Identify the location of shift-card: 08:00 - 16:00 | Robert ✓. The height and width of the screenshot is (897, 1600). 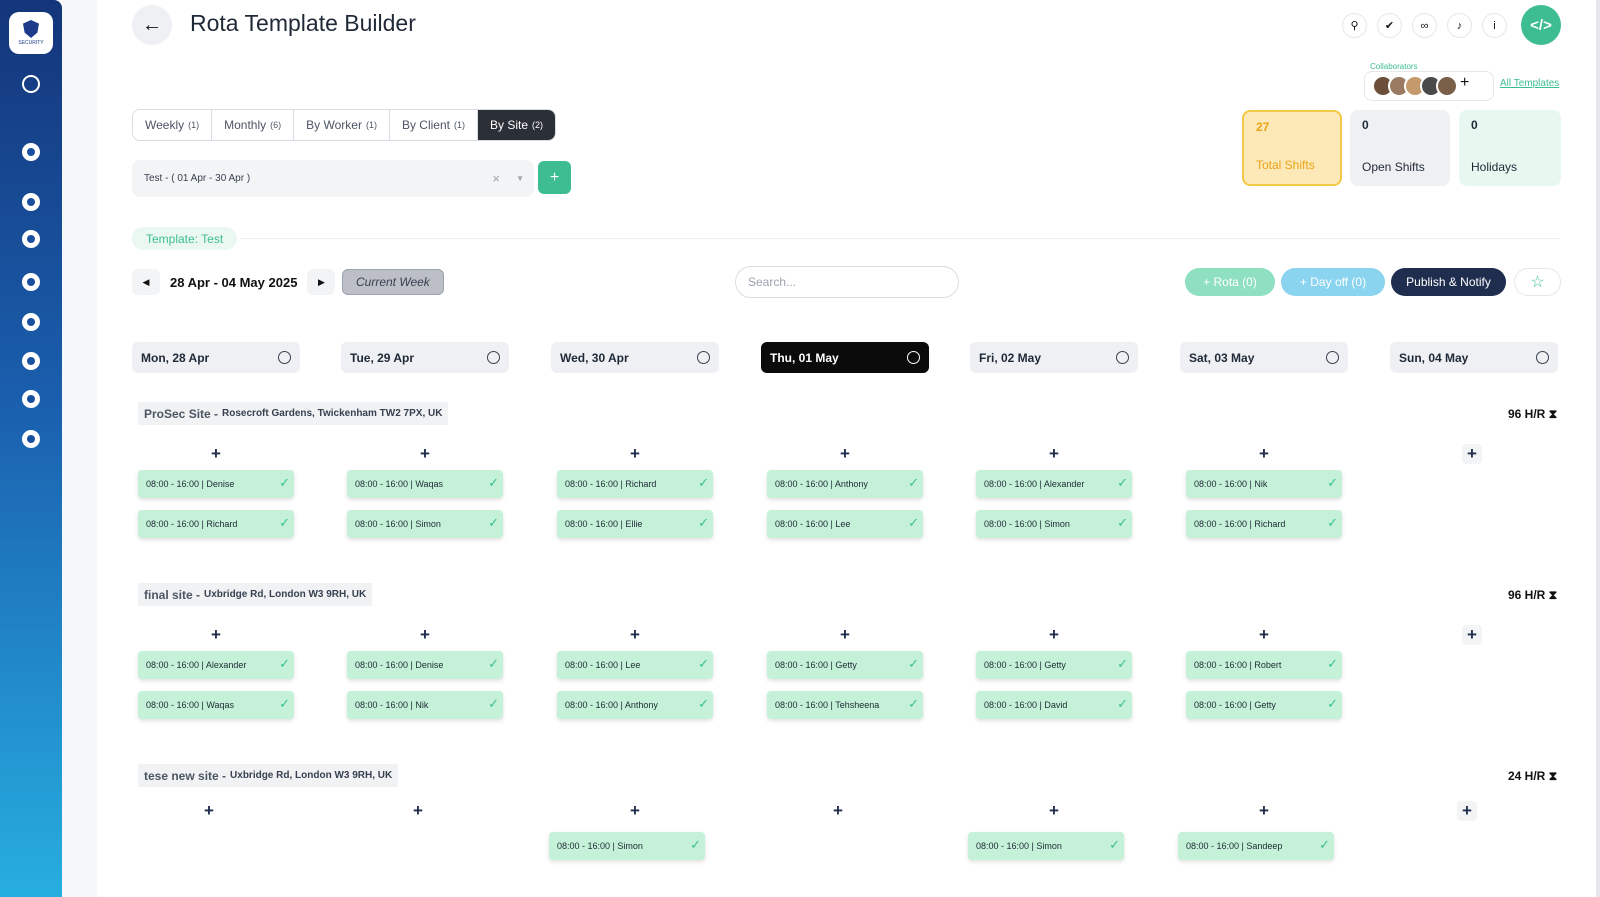
(1264, 665).